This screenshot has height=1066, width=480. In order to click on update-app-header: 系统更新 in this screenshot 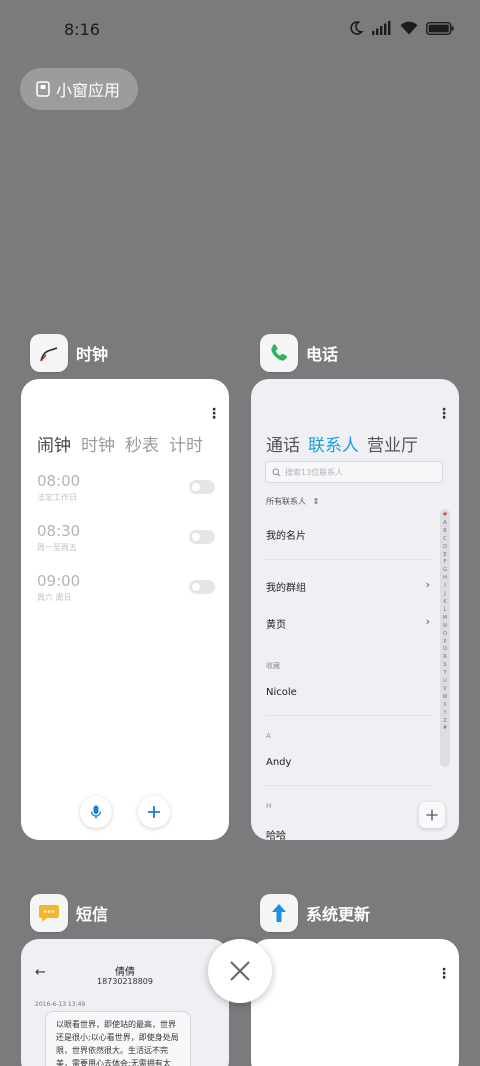, I will do `click(315, 913)`.